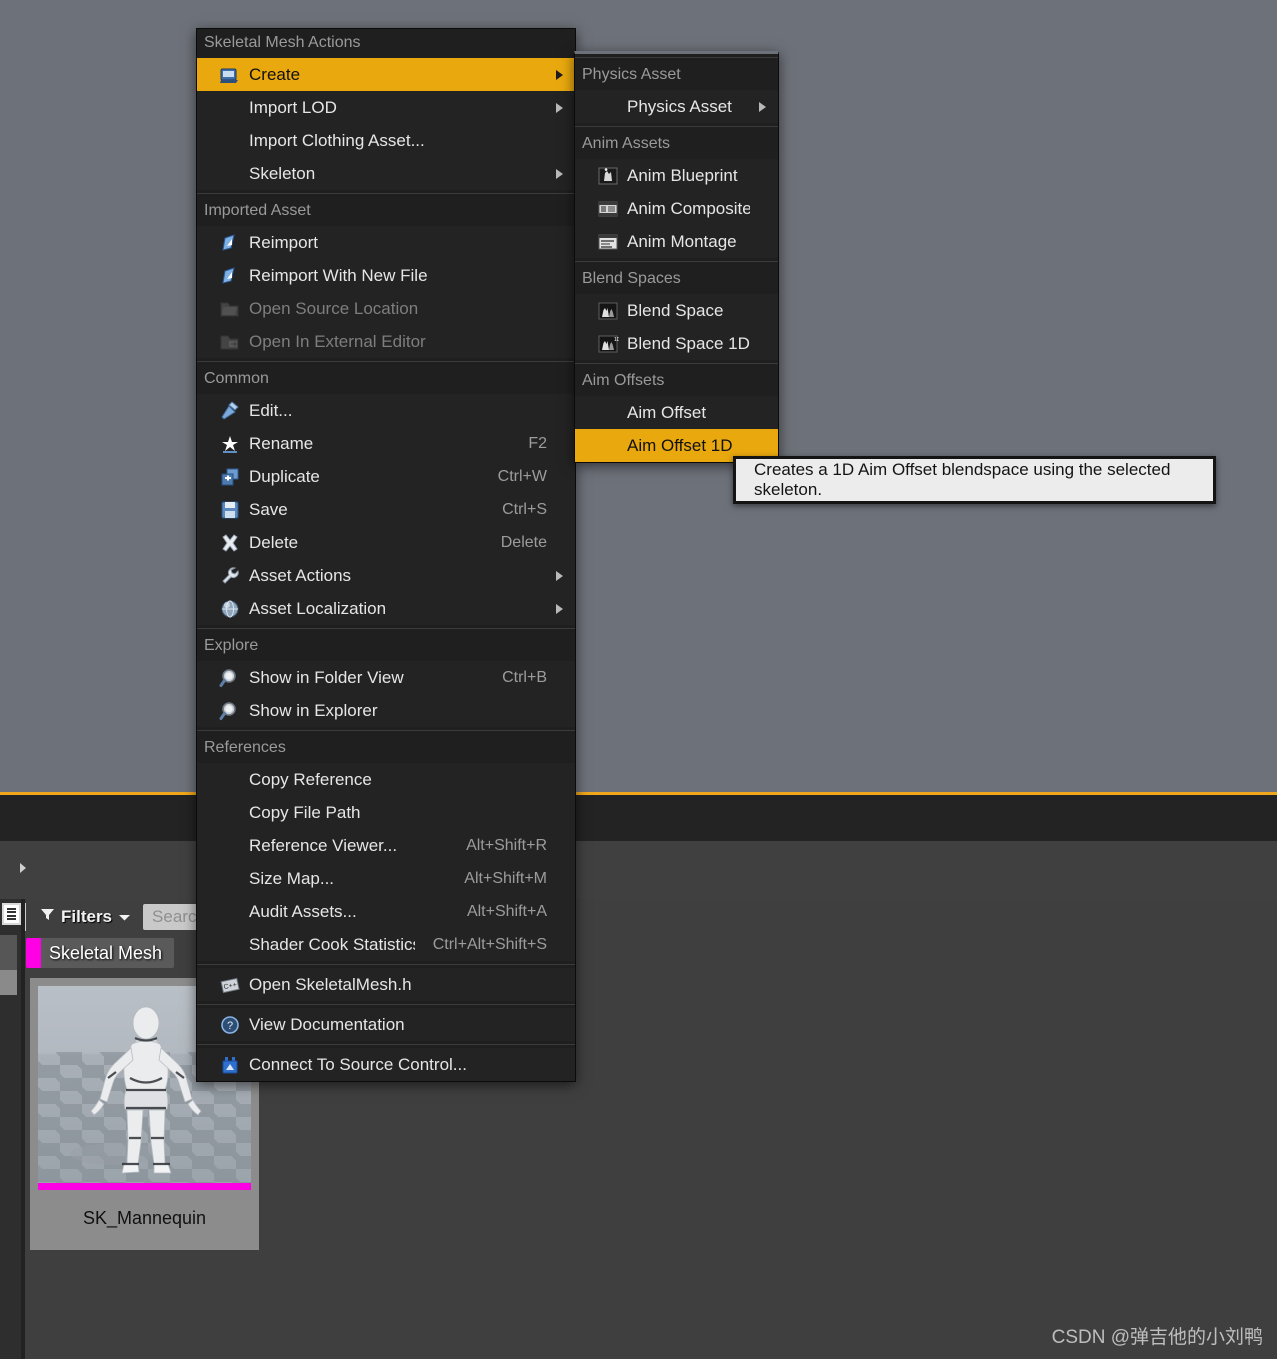 Image resolution: width=1277 pixels, height=1359 pixels. I want to click on editor-dark-band, so click(638, 818).